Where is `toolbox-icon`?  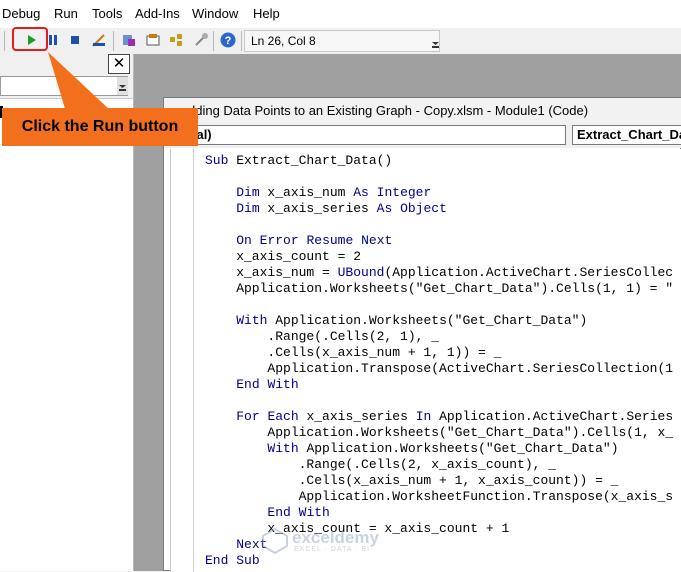 toolbox-icon is located at coordinates (201, 40).